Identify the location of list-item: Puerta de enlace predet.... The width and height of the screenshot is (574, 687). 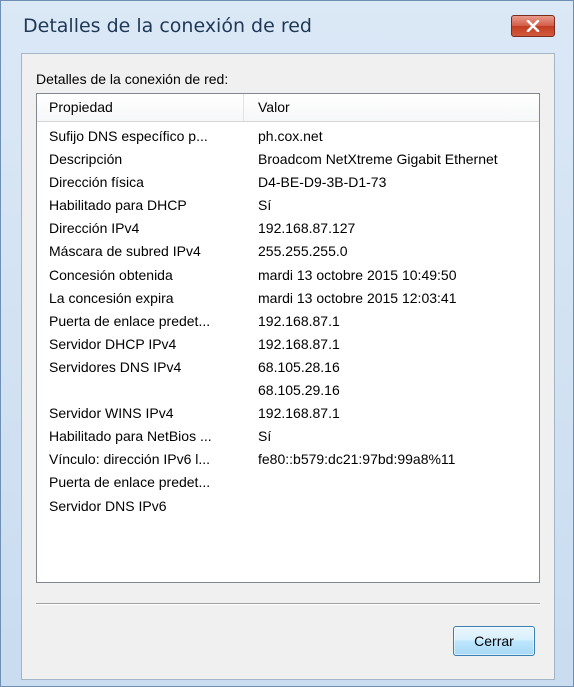
(288, 483).